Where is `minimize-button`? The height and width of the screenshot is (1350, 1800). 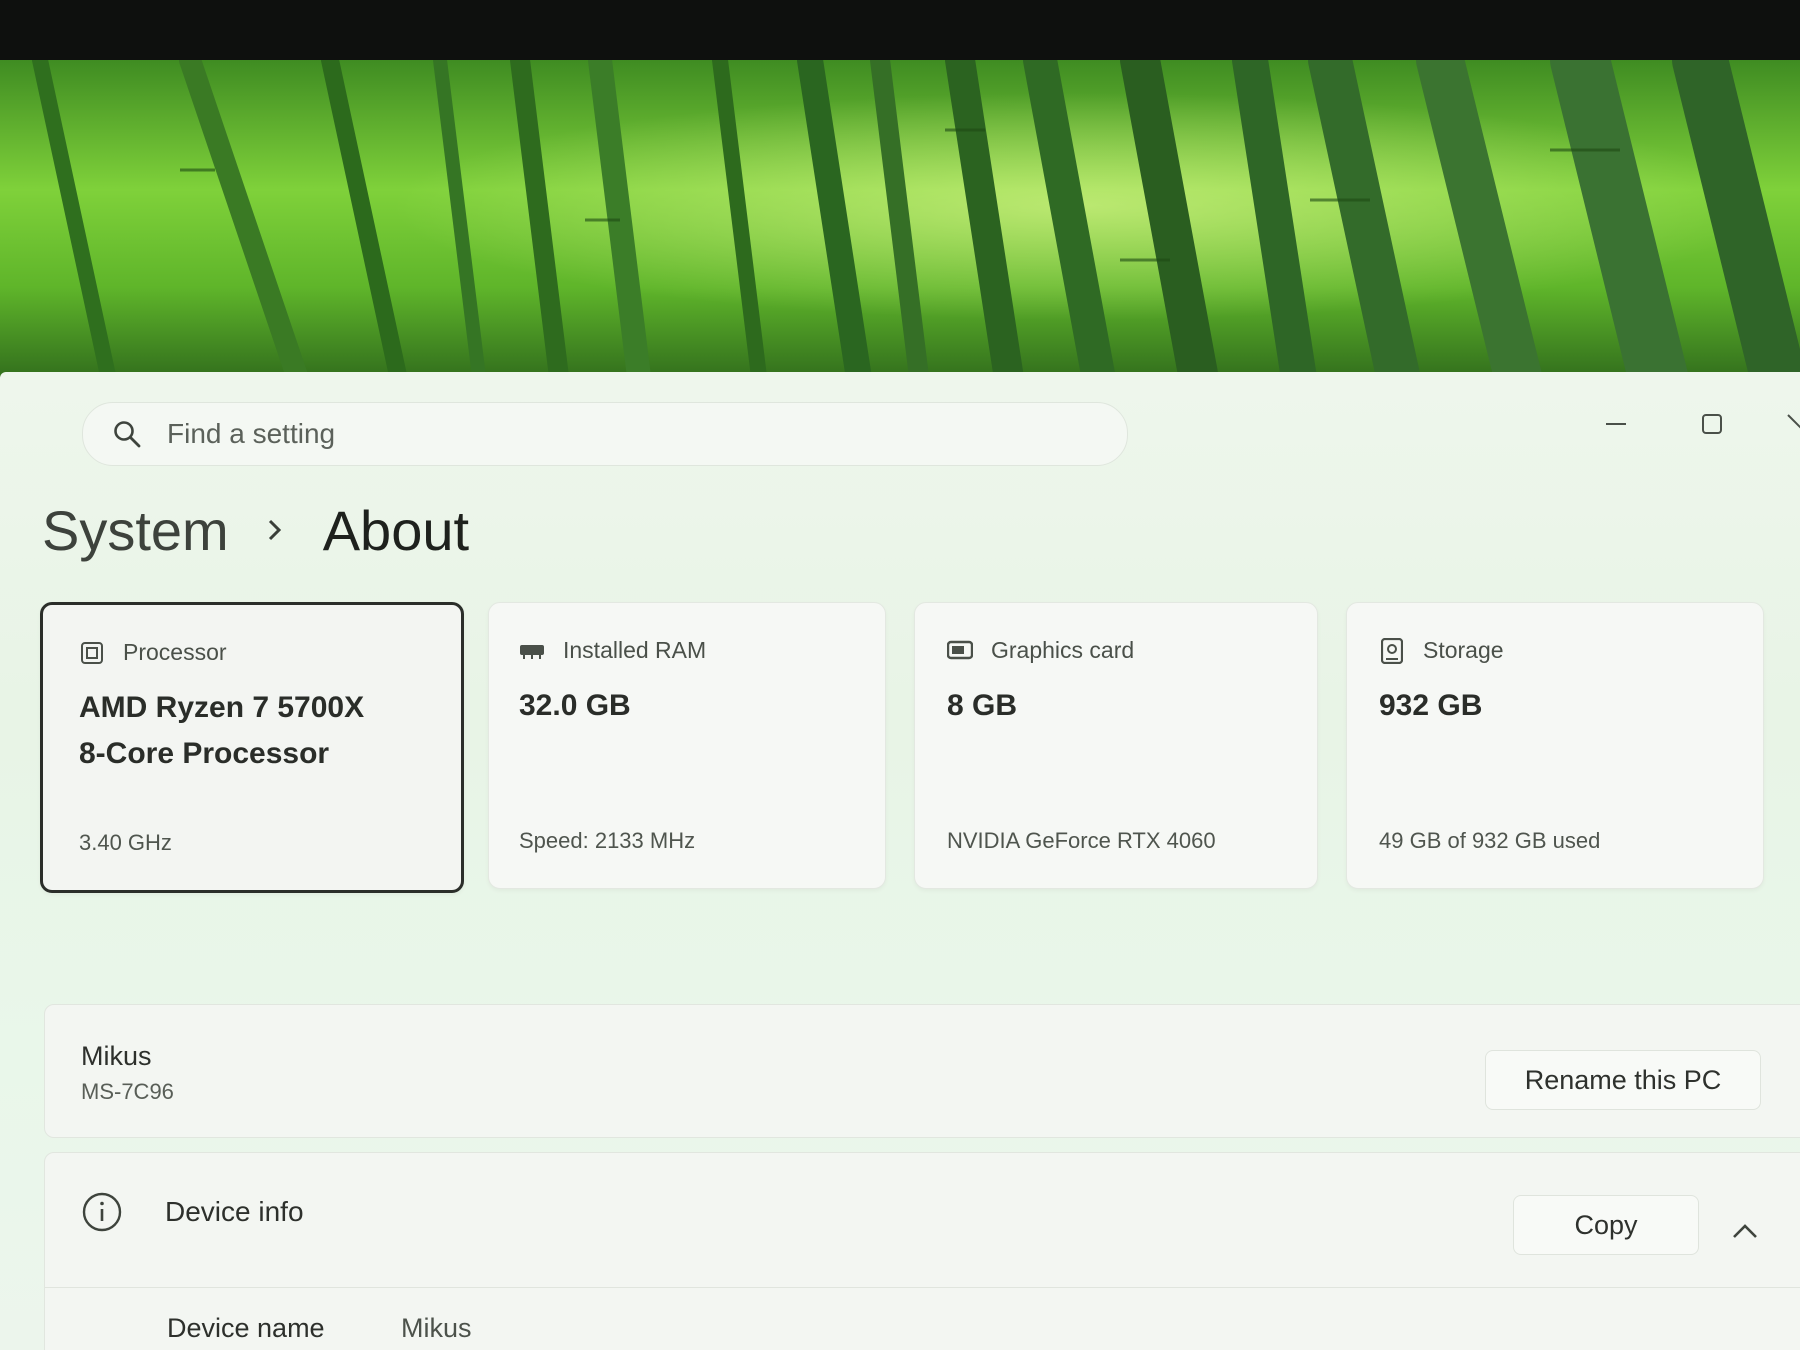
minimize-button is located at coordinates (1616, 424).